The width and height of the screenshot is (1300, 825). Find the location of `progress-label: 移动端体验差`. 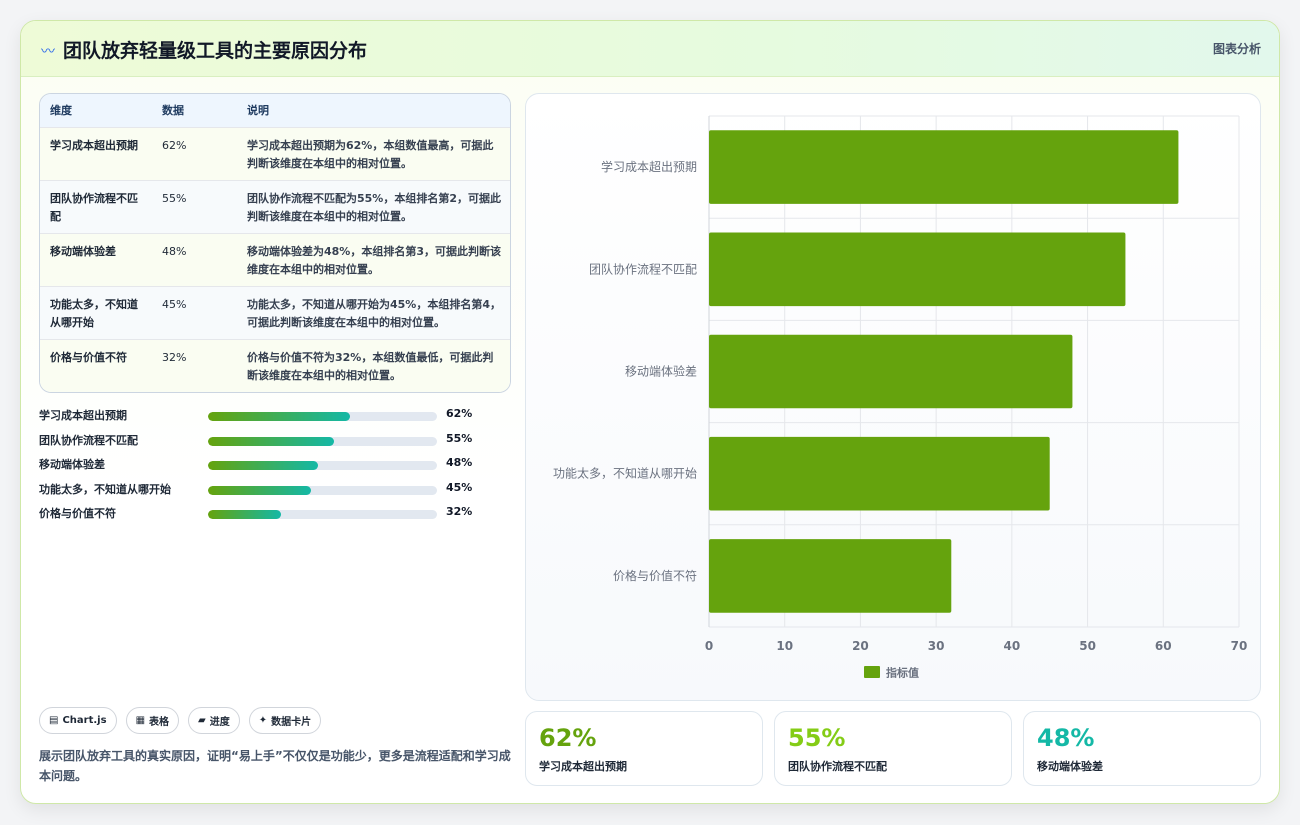

progress-label: 移动端体验差 is located at coordinates (72, 465).